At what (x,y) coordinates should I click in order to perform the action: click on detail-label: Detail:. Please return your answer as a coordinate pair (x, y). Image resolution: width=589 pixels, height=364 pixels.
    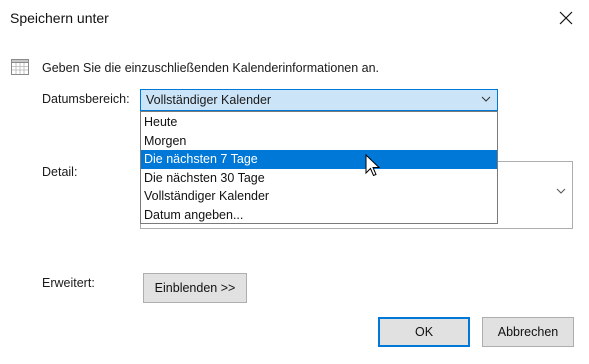
    Looking at the image, I should click on (60, 172).